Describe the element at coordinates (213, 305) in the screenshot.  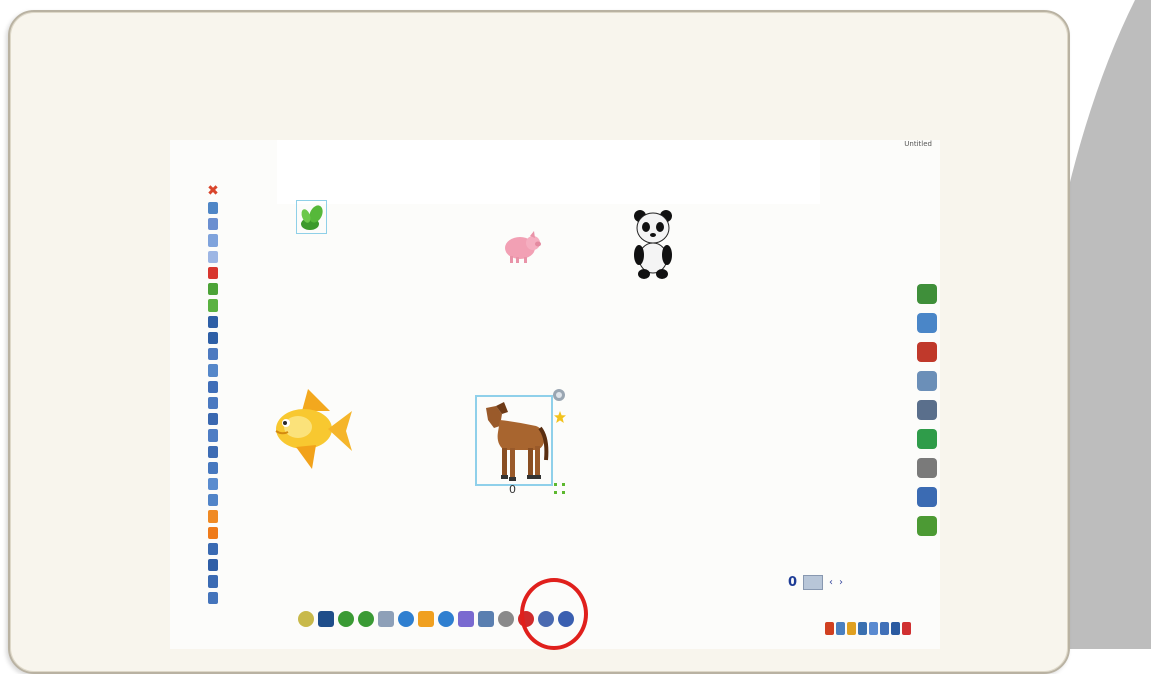
I see `pen-green2-icon` at that location.